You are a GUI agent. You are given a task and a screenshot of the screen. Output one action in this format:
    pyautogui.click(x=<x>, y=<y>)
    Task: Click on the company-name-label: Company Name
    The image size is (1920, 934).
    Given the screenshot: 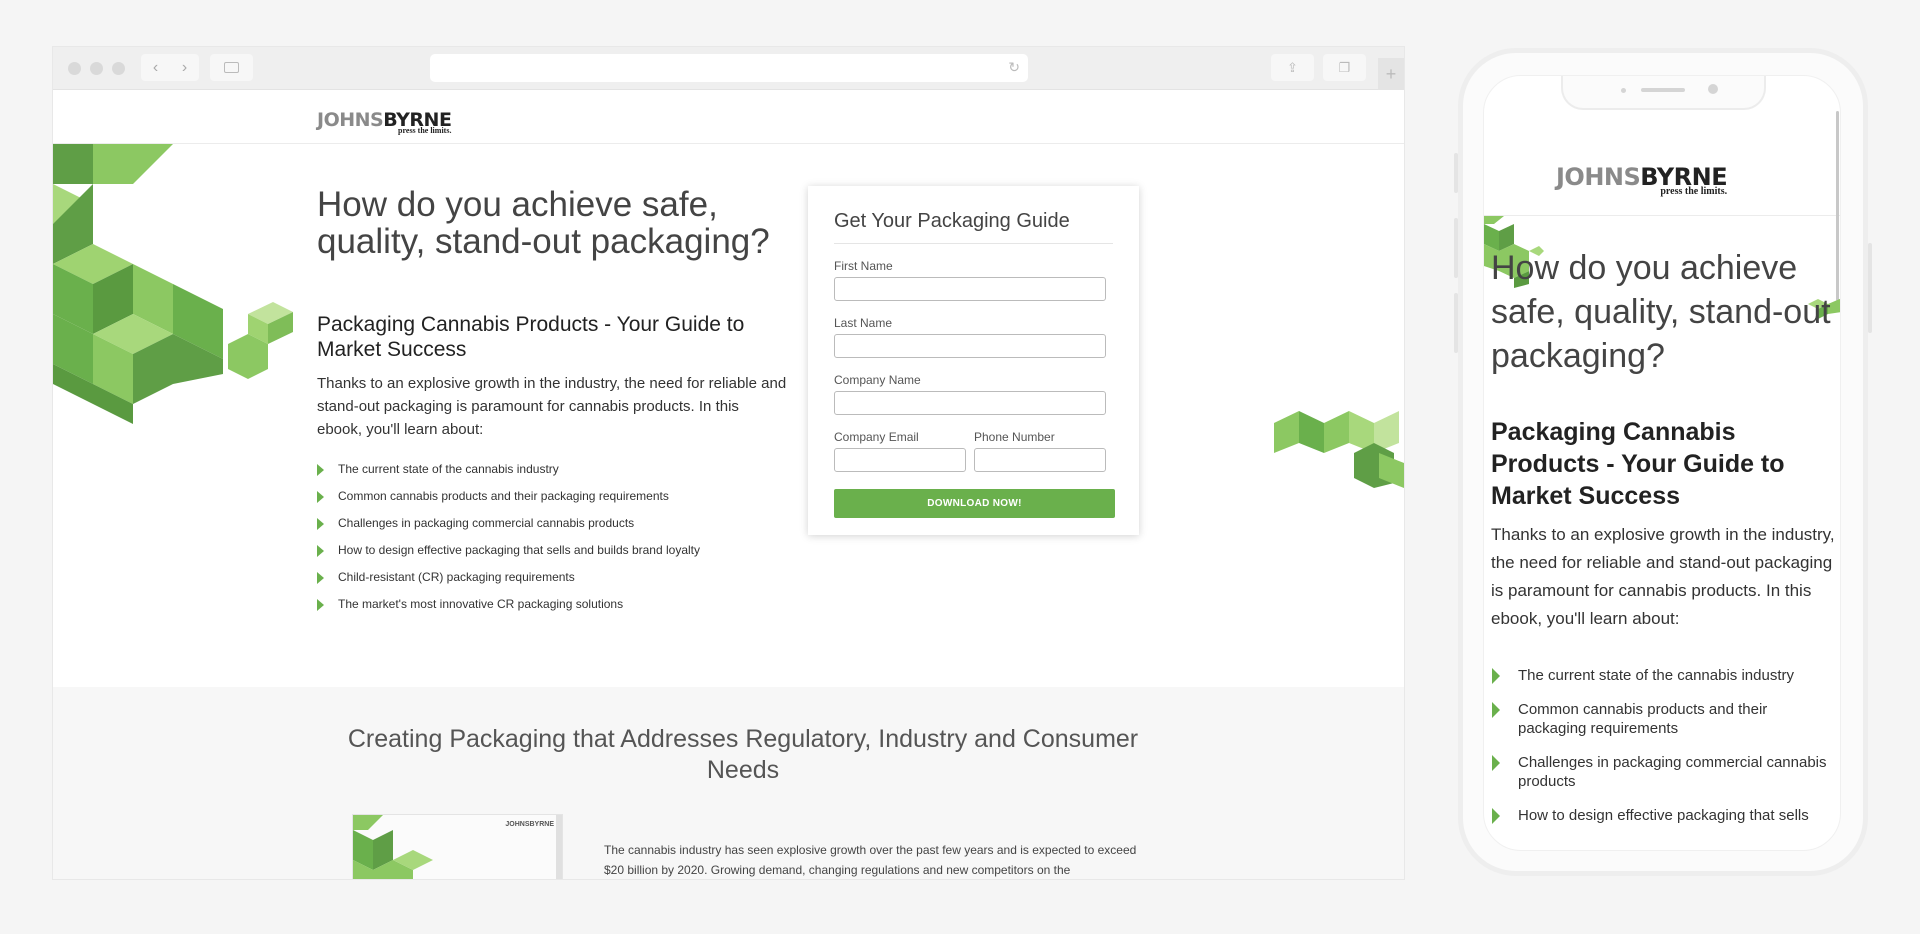 What is the action you would take?
    pyautogui.click(x=877, y=380)
    